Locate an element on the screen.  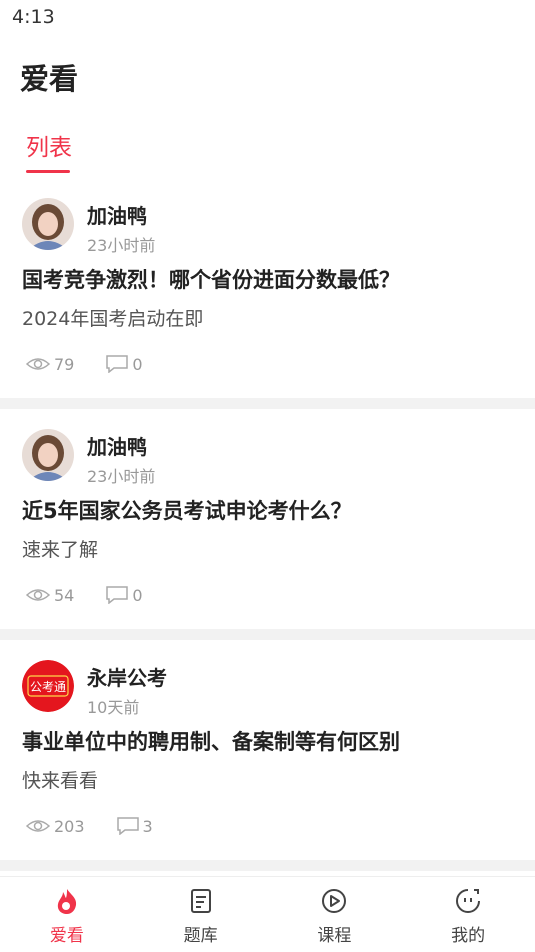
view-count: 79 is located at coordinates (50, 364).